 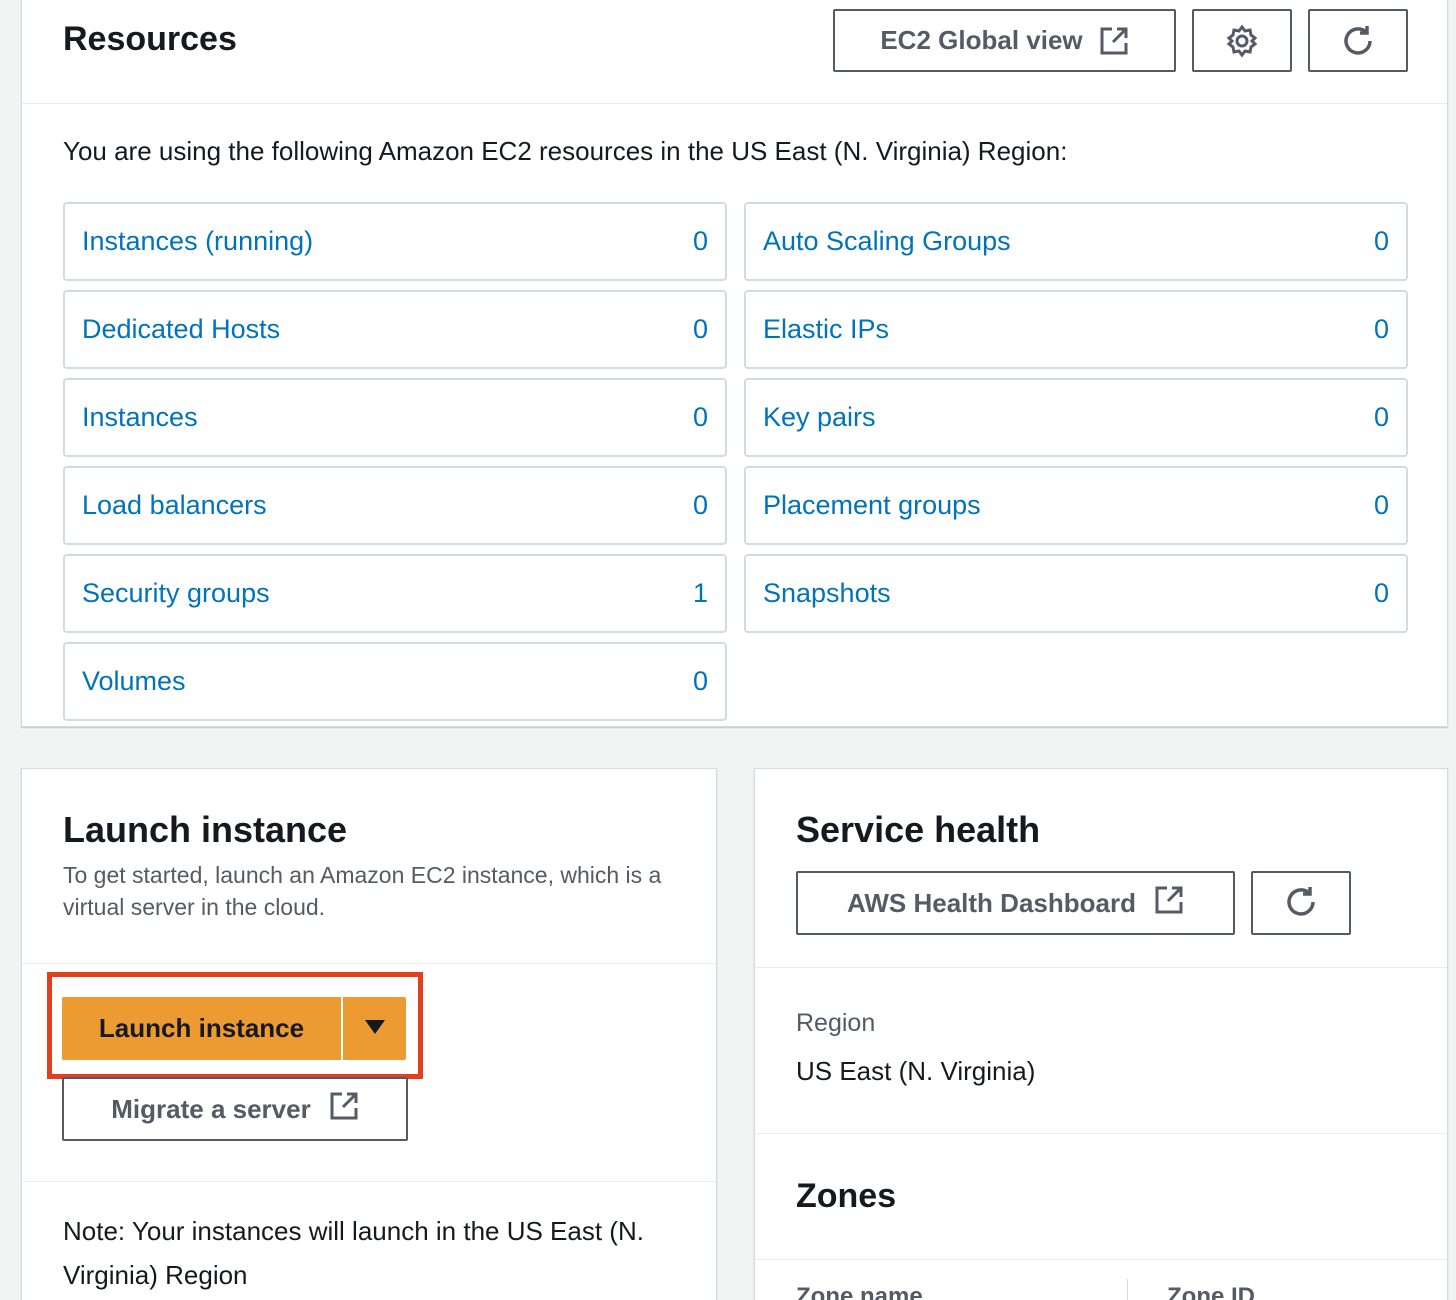 What do you see at coordinates (872, 505) in the screenshot?
I see `resource-label: Placement groups` at bounding box center [872, 505].